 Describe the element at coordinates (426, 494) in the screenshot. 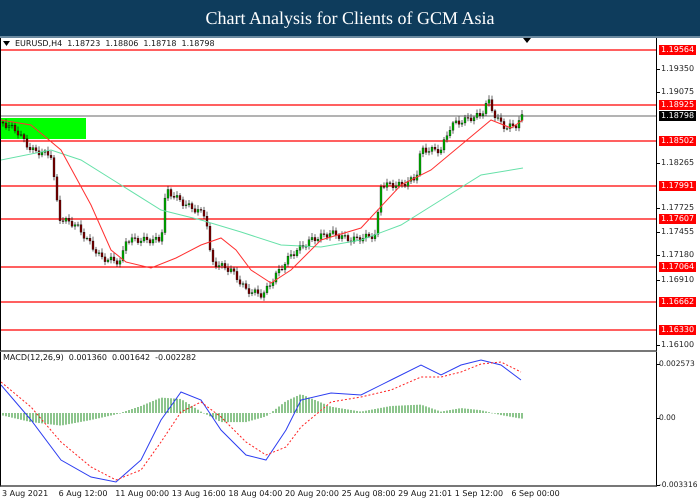

I see `time-tick: 29 Aug 21:01` at that location.